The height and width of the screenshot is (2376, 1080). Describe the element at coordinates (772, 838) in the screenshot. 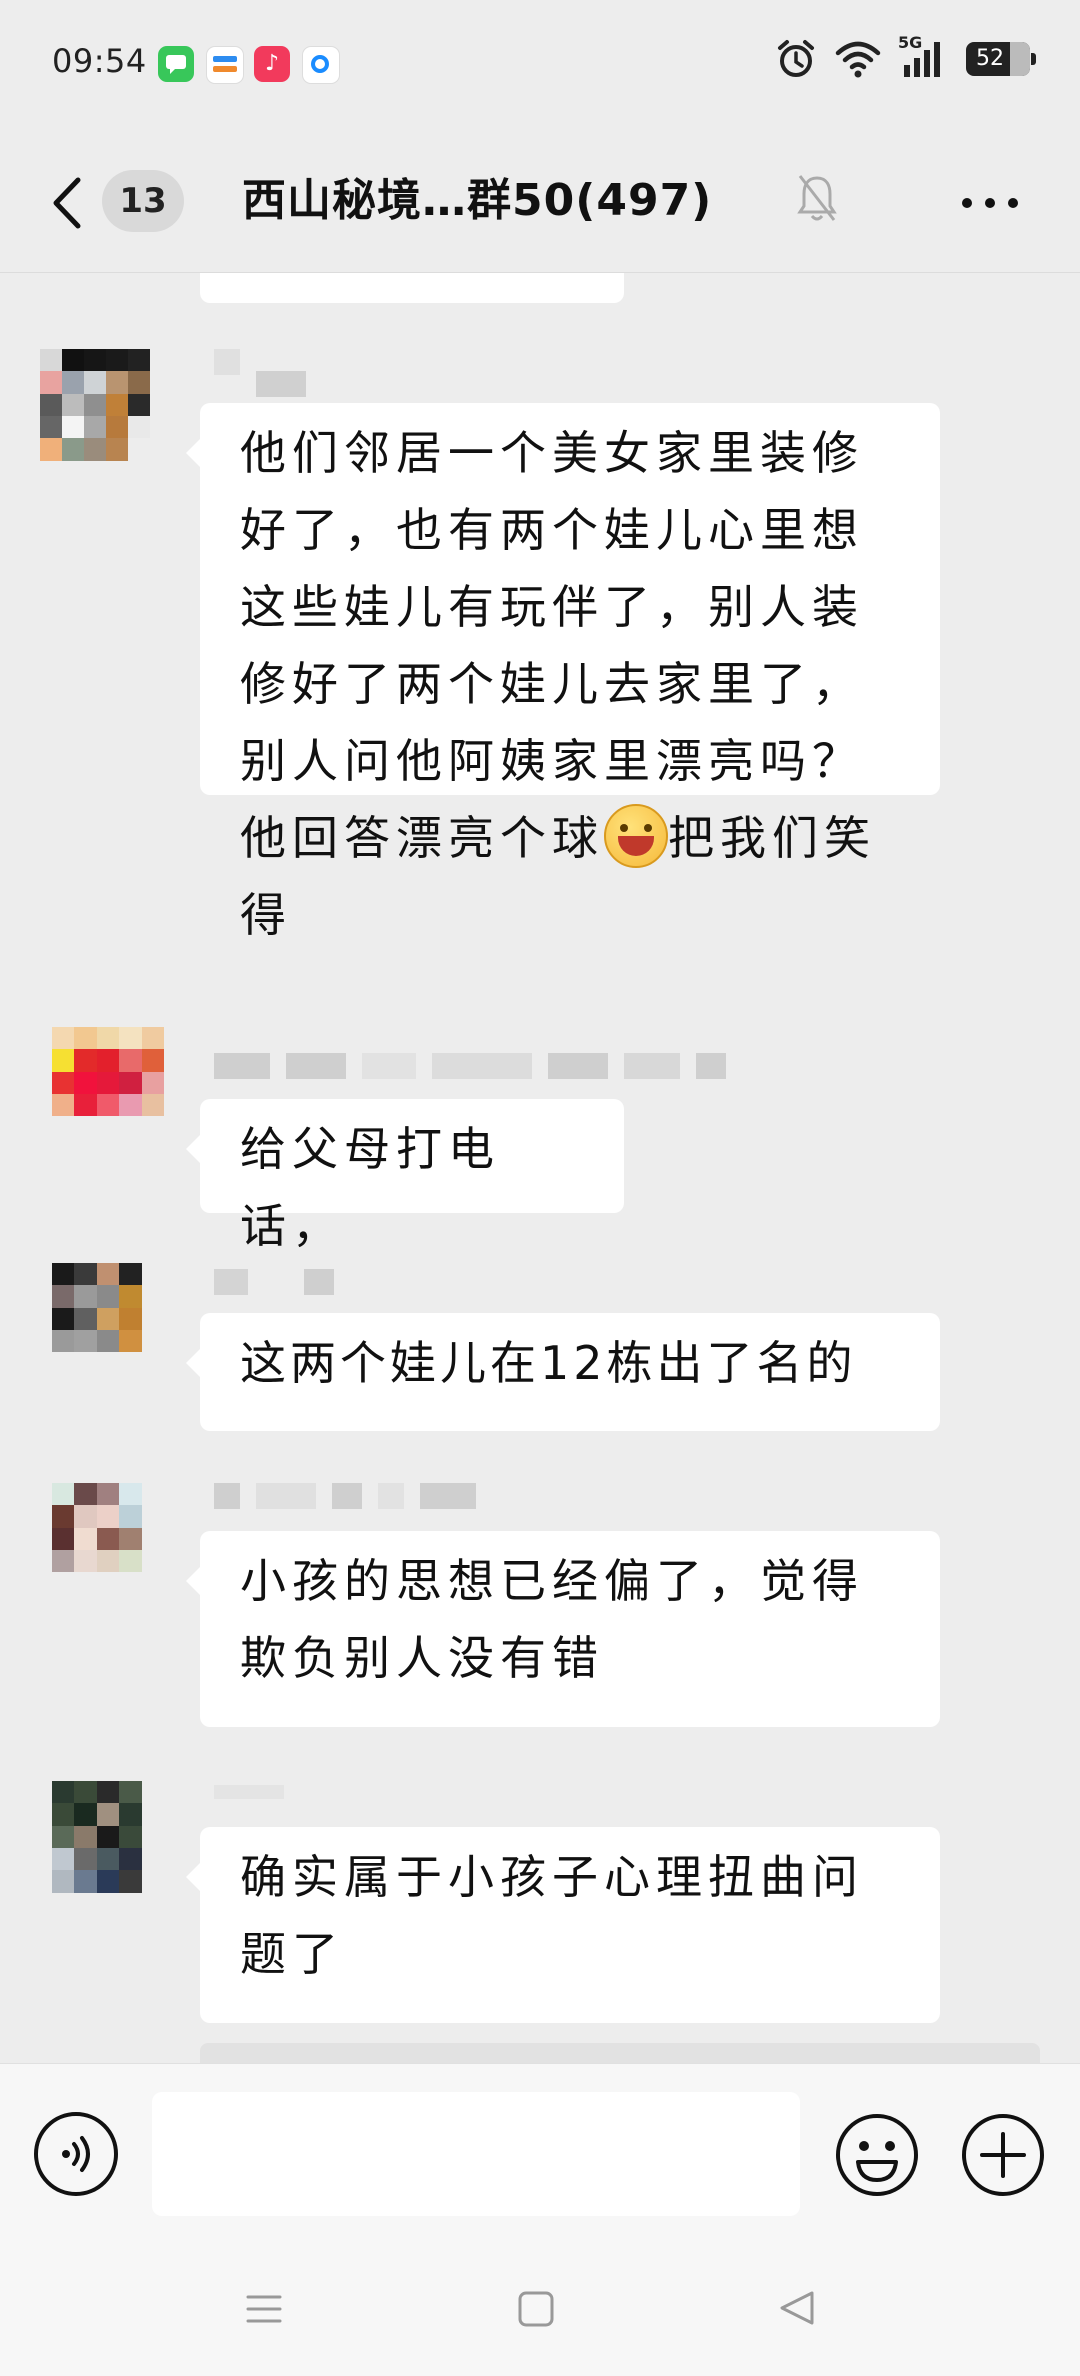

I see `message-text: 把我们笑` at that location.